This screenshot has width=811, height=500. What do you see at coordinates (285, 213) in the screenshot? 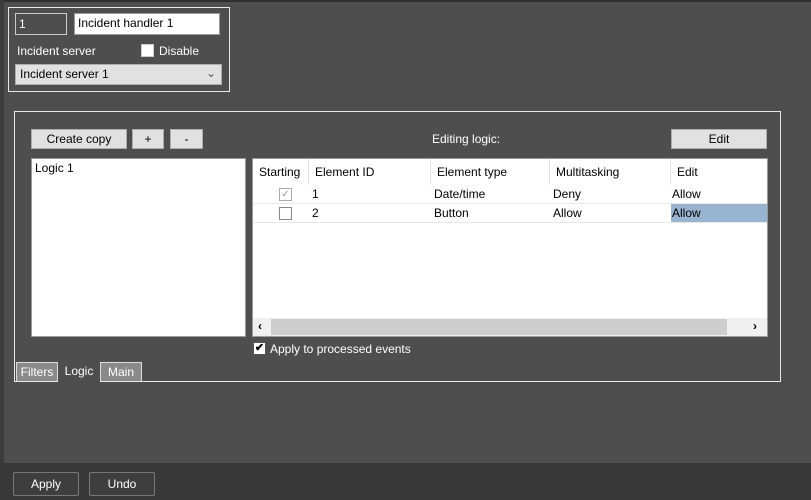
I see `starting-checkbox` at bounding box center [285, 213].